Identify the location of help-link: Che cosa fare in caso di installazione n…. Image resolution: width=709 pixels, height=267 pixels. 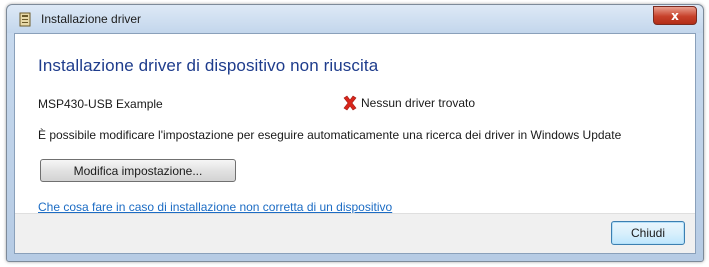
(215, 207).